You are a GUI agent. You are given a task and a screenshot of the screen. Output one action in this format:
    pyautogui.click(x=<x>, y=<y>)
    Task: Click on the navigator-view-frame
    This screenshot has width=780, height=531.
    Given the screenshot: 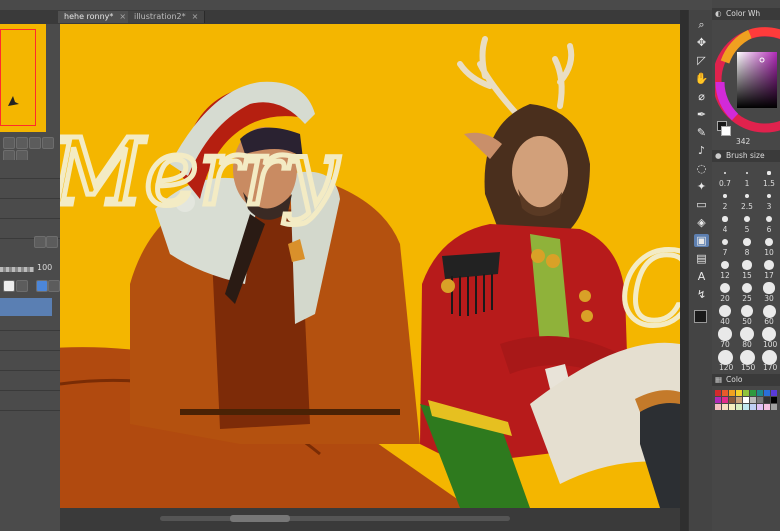 What is the action you would take?
    pyautogui.click(x=18, y=77)
    